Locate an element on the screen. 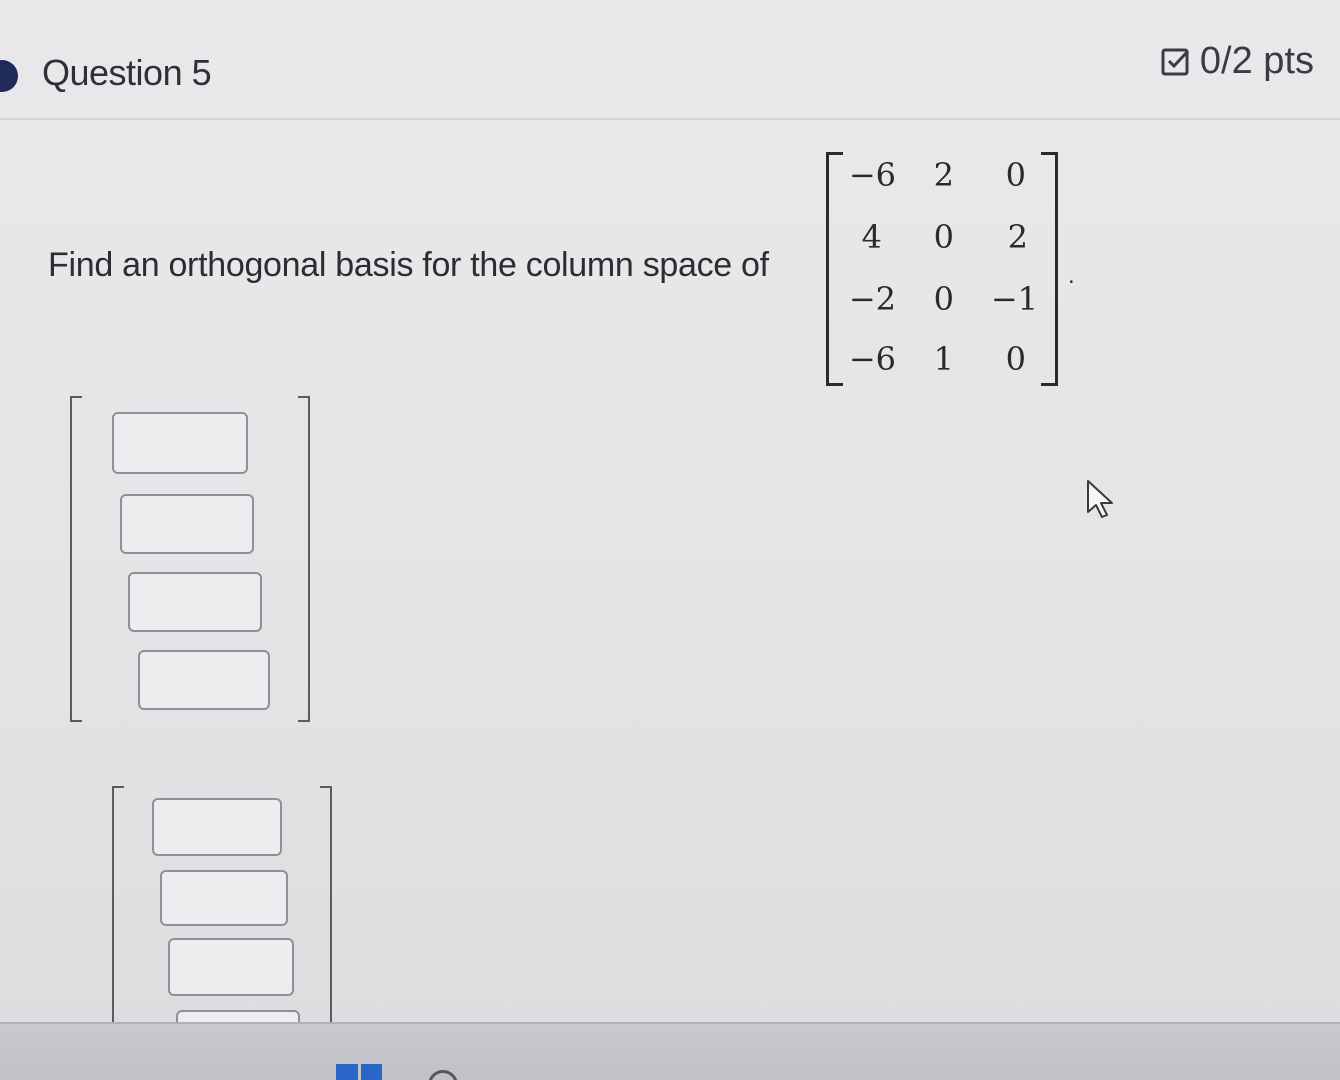 This screenshot has width=1340, height=1080. vector-left-bracket is located at coordinates (76, 559).